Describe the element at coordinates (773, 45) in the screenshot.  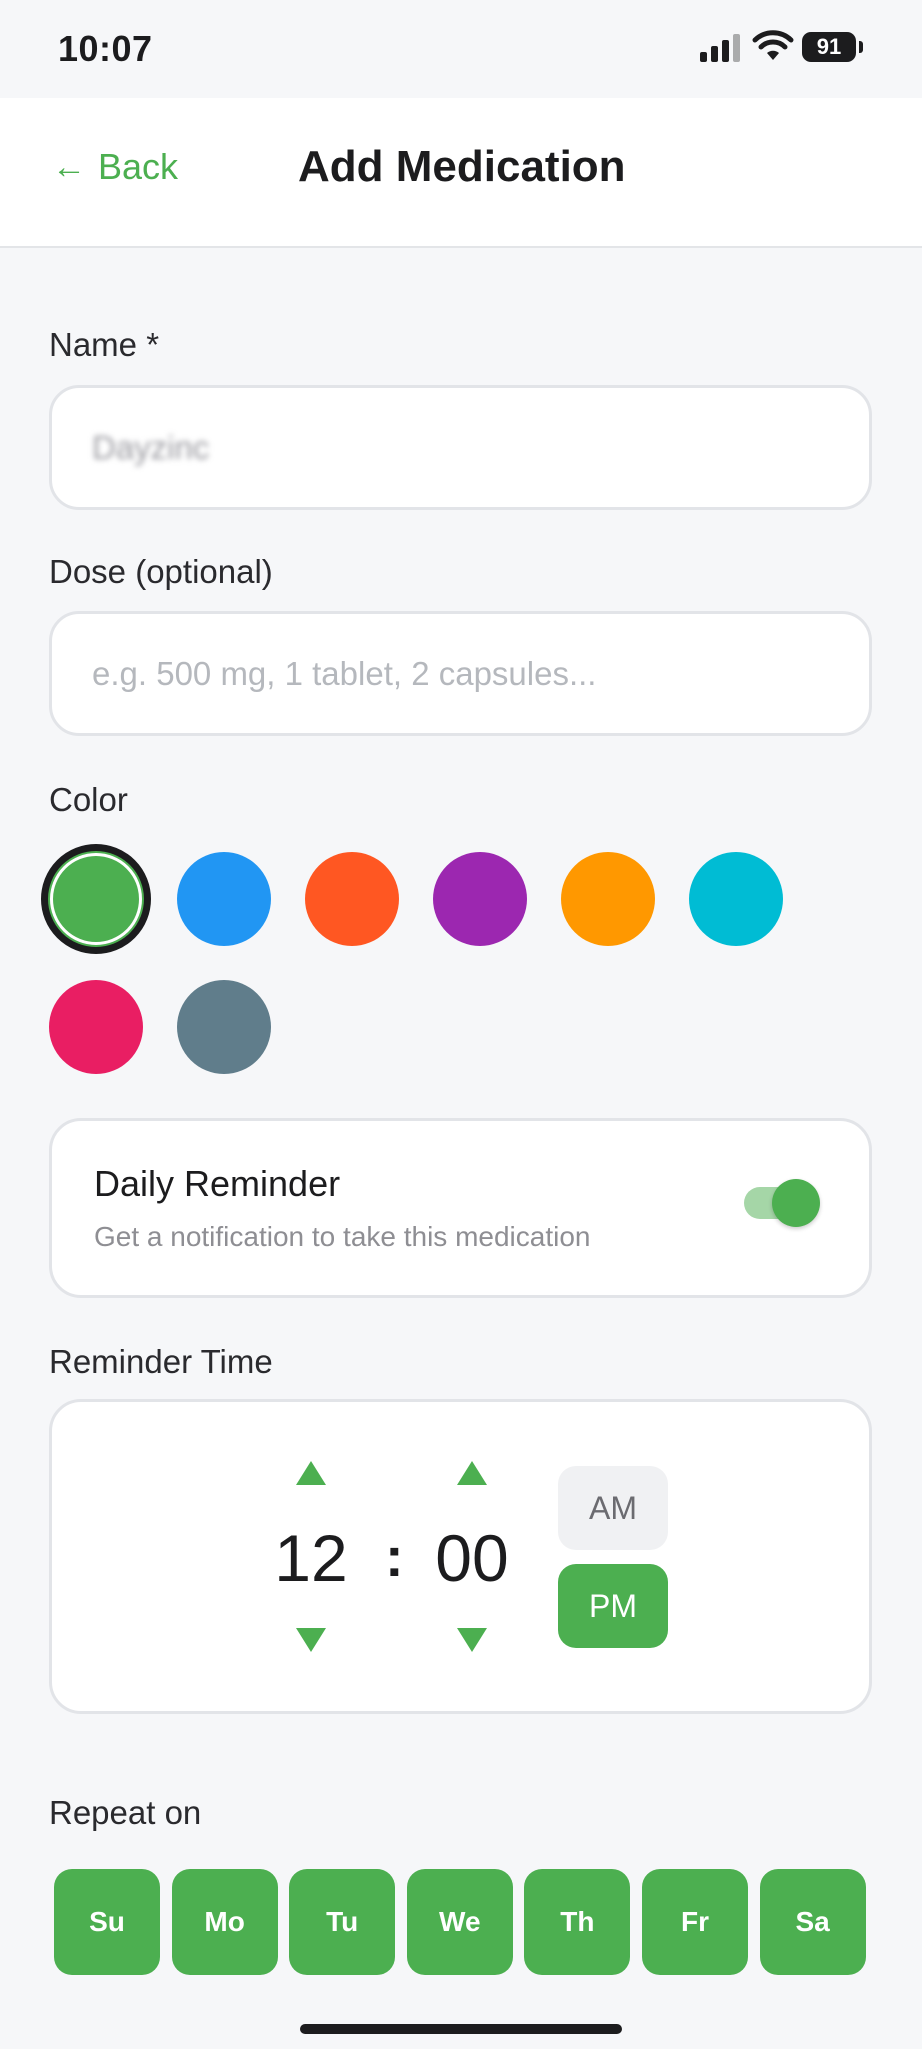
I see `wifi-icon` at that location.